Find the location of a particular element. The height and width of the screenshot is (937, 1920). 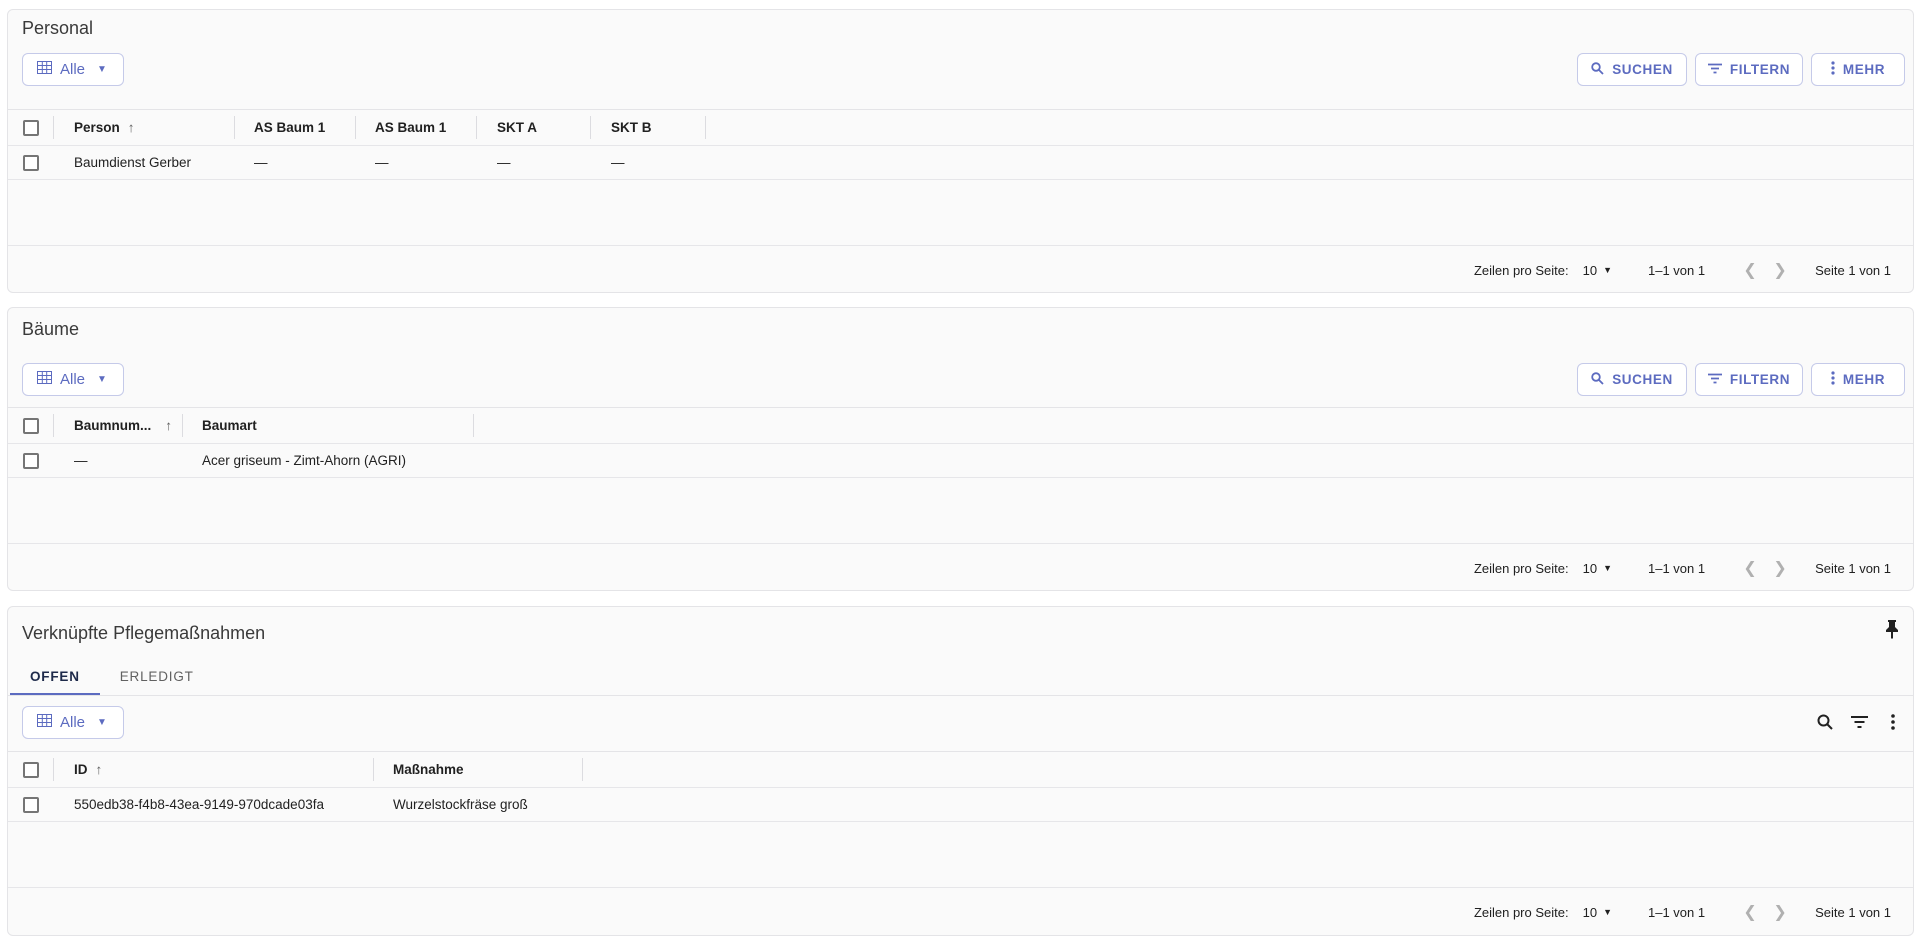

column-header-massnahme: Maßnahme is located at coordinates (422, 769).